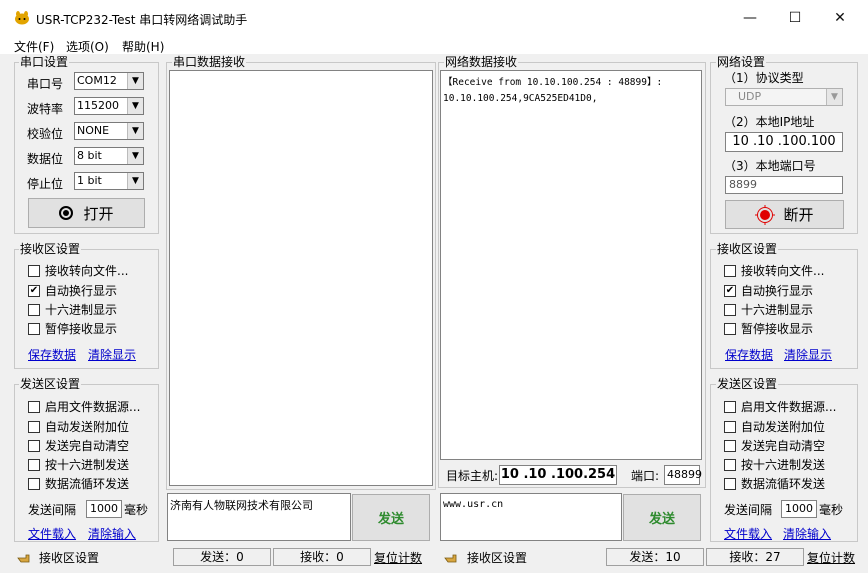 Image resolution: width=868 pixels, height=573 pixels. What do you see at coordinates (34, 446) in the screenshot?
I see `left-auto-clear-checkbox` at bounding box center [34, 446].